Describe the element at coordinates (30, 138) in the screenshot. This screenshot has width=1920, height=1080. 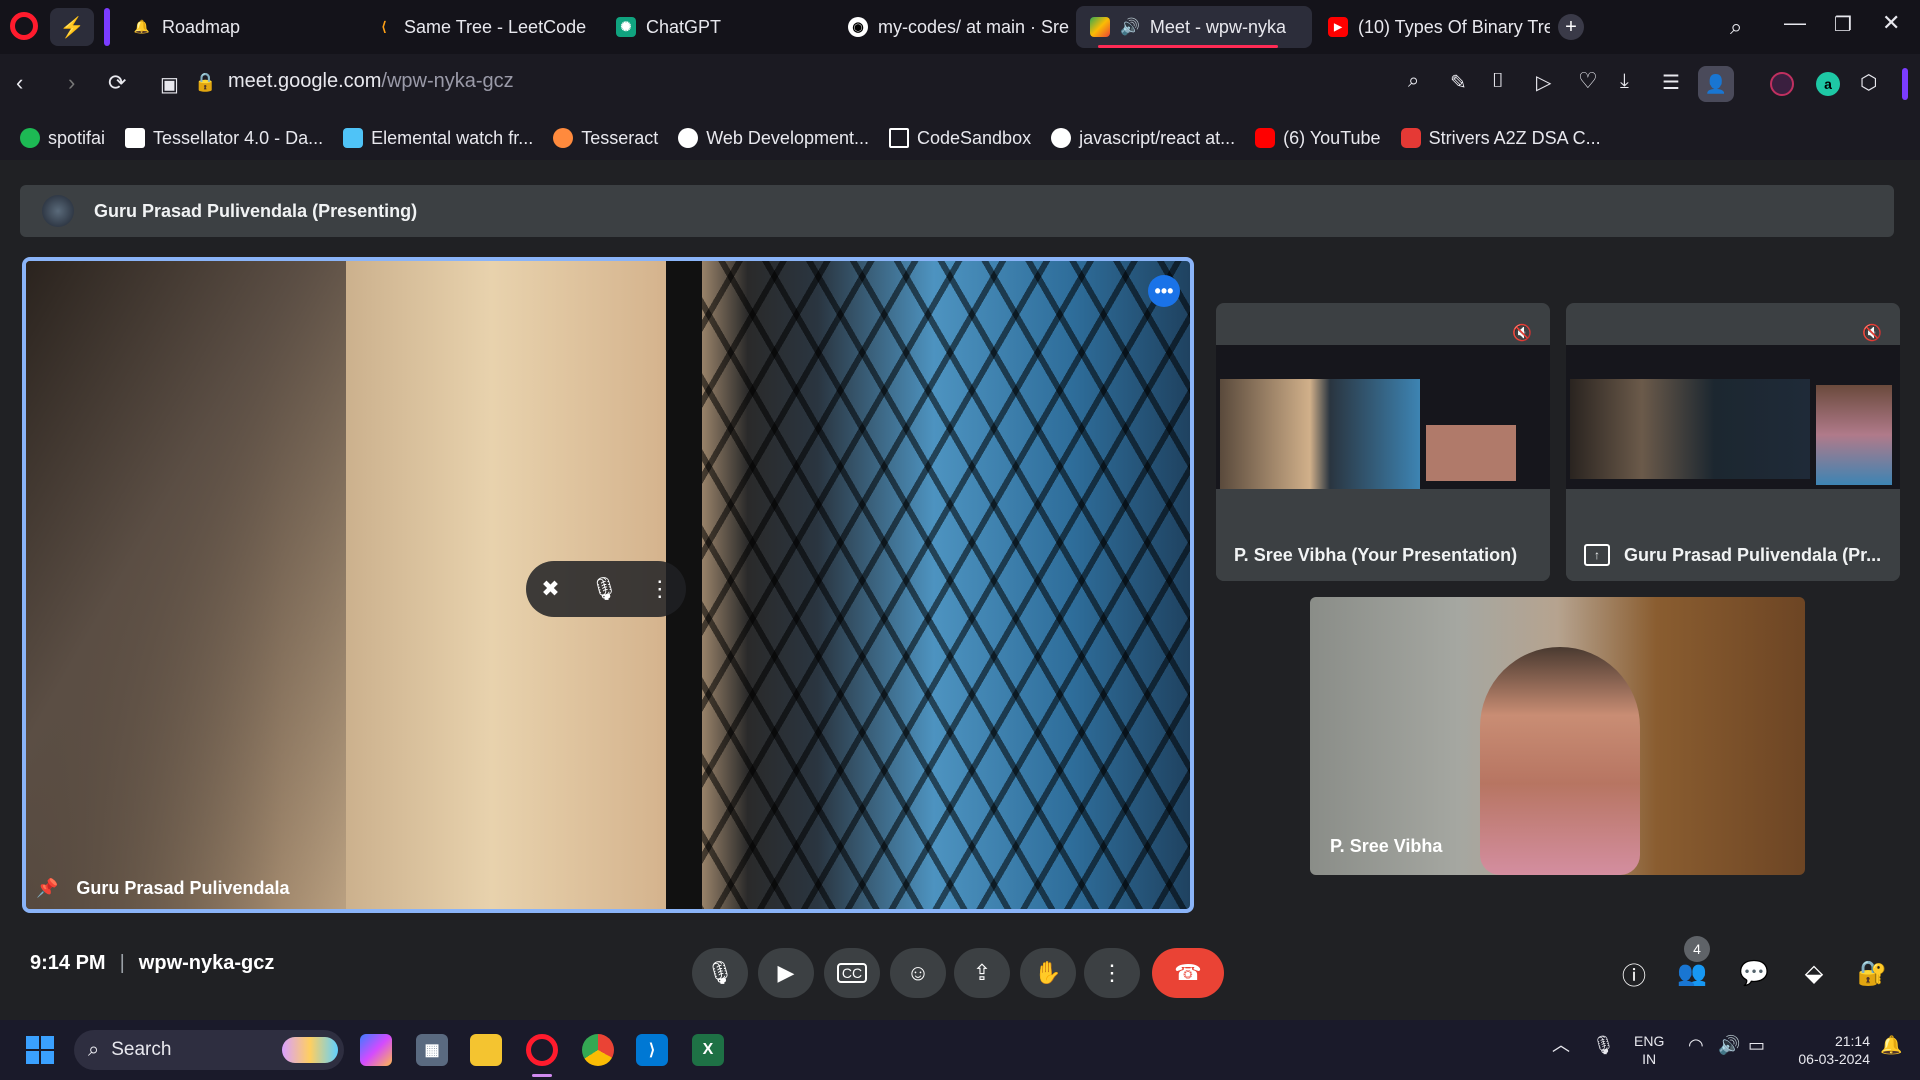
I see `spotify-icon` at that location.